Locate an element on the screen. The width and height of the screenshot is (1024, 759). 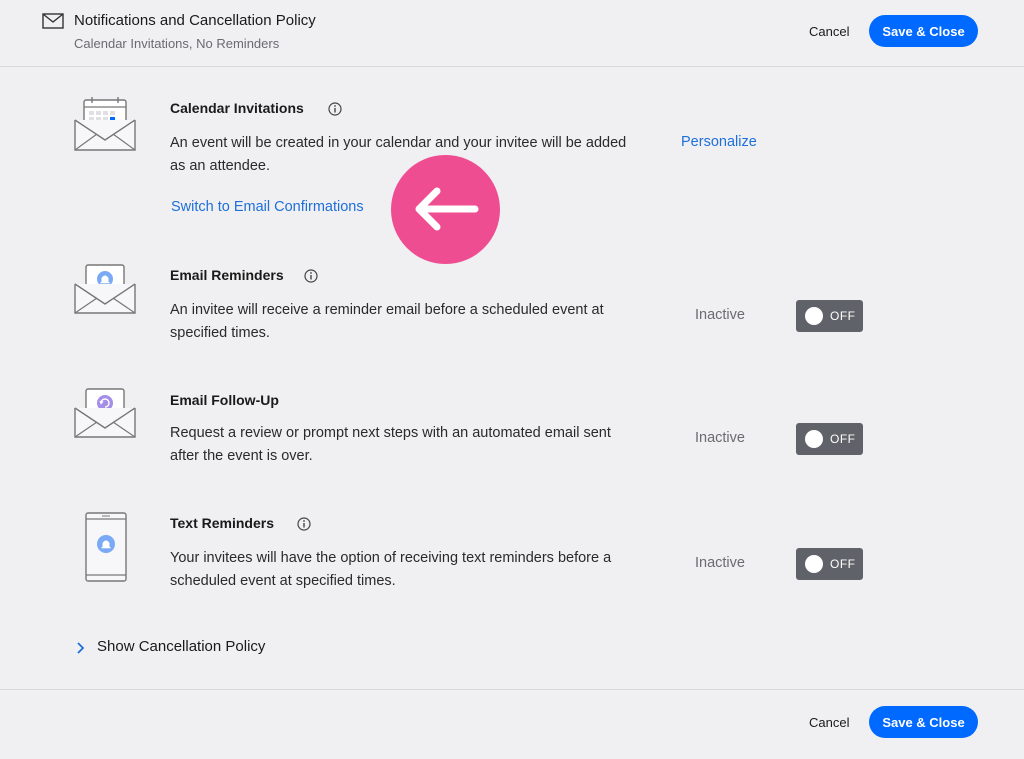
email-reminders-title: Email Reminders is located at coordinates (227, 275).